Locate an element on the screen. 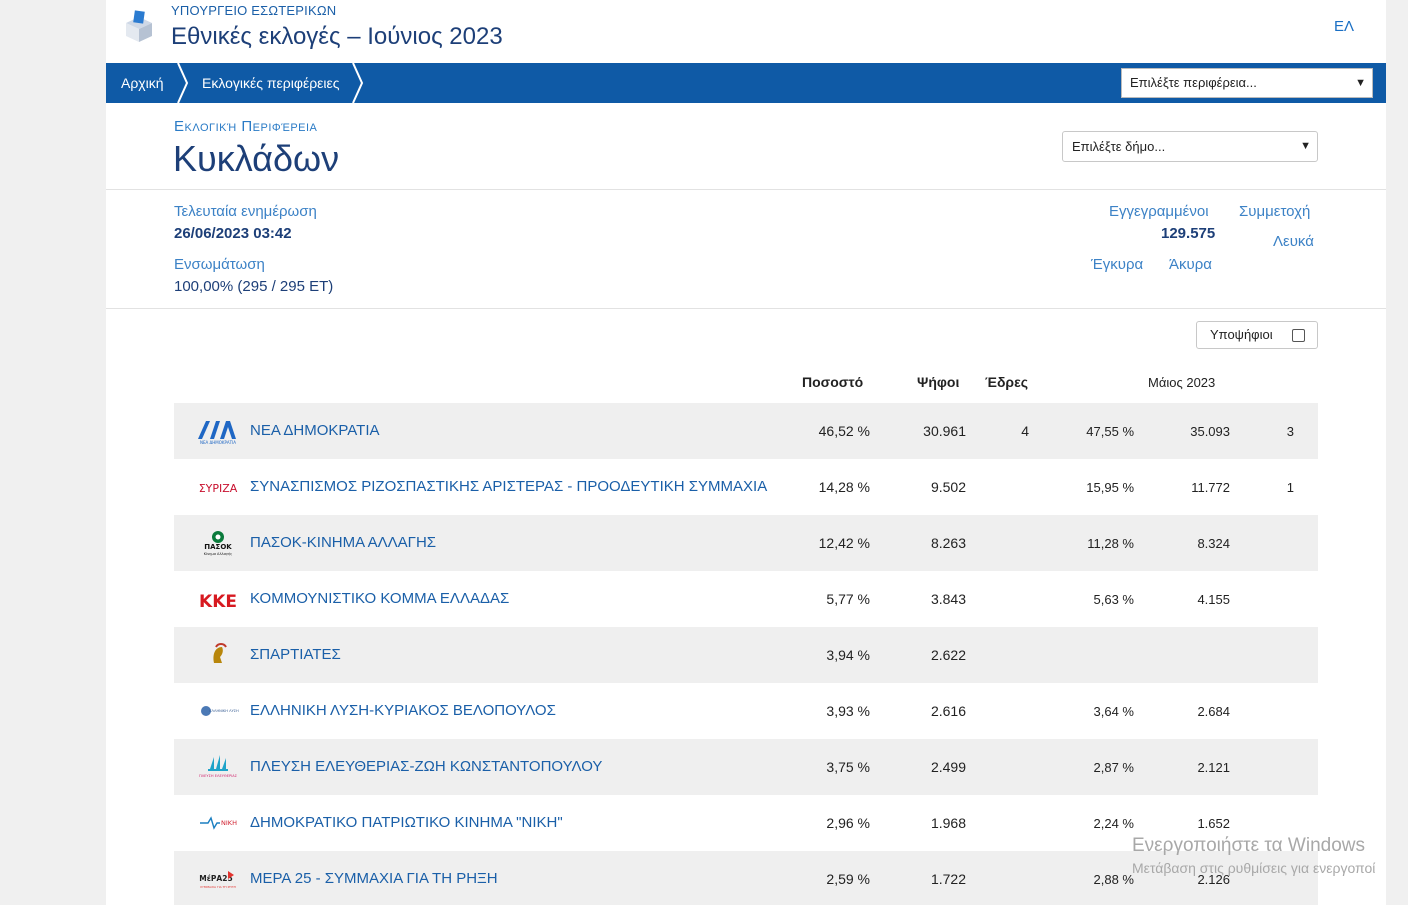 The image size is (1408, 905). may-pct-value: 2,88 % is located at coordinates (1113, 879).